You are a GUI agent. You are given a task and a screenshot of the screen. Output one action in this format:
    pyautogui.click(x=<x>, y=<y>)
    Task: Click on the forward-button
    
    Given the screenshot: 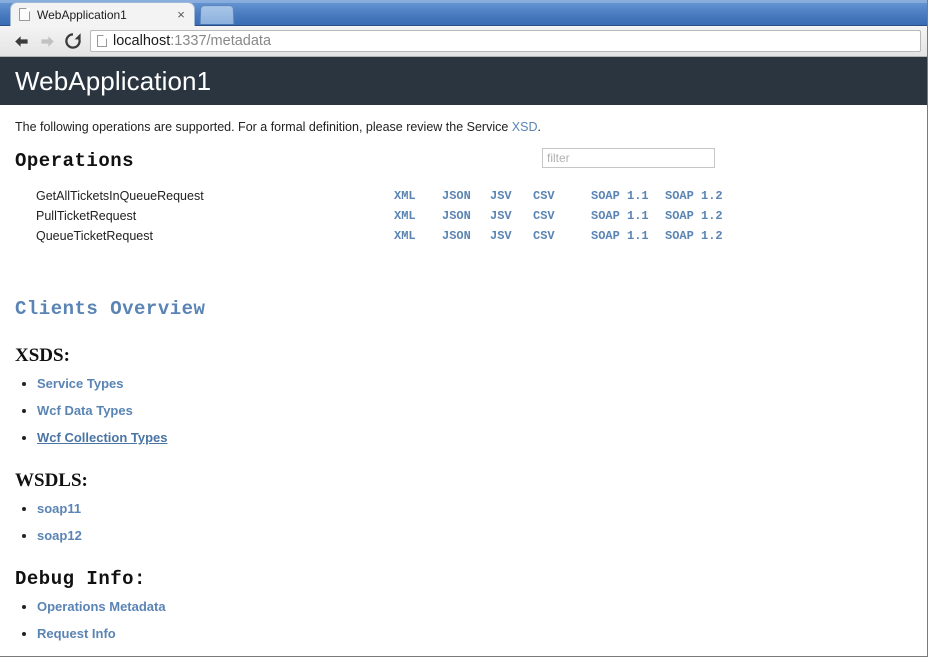 What is the action you would take?
    pyautogui.click(x=47, y=41)
    